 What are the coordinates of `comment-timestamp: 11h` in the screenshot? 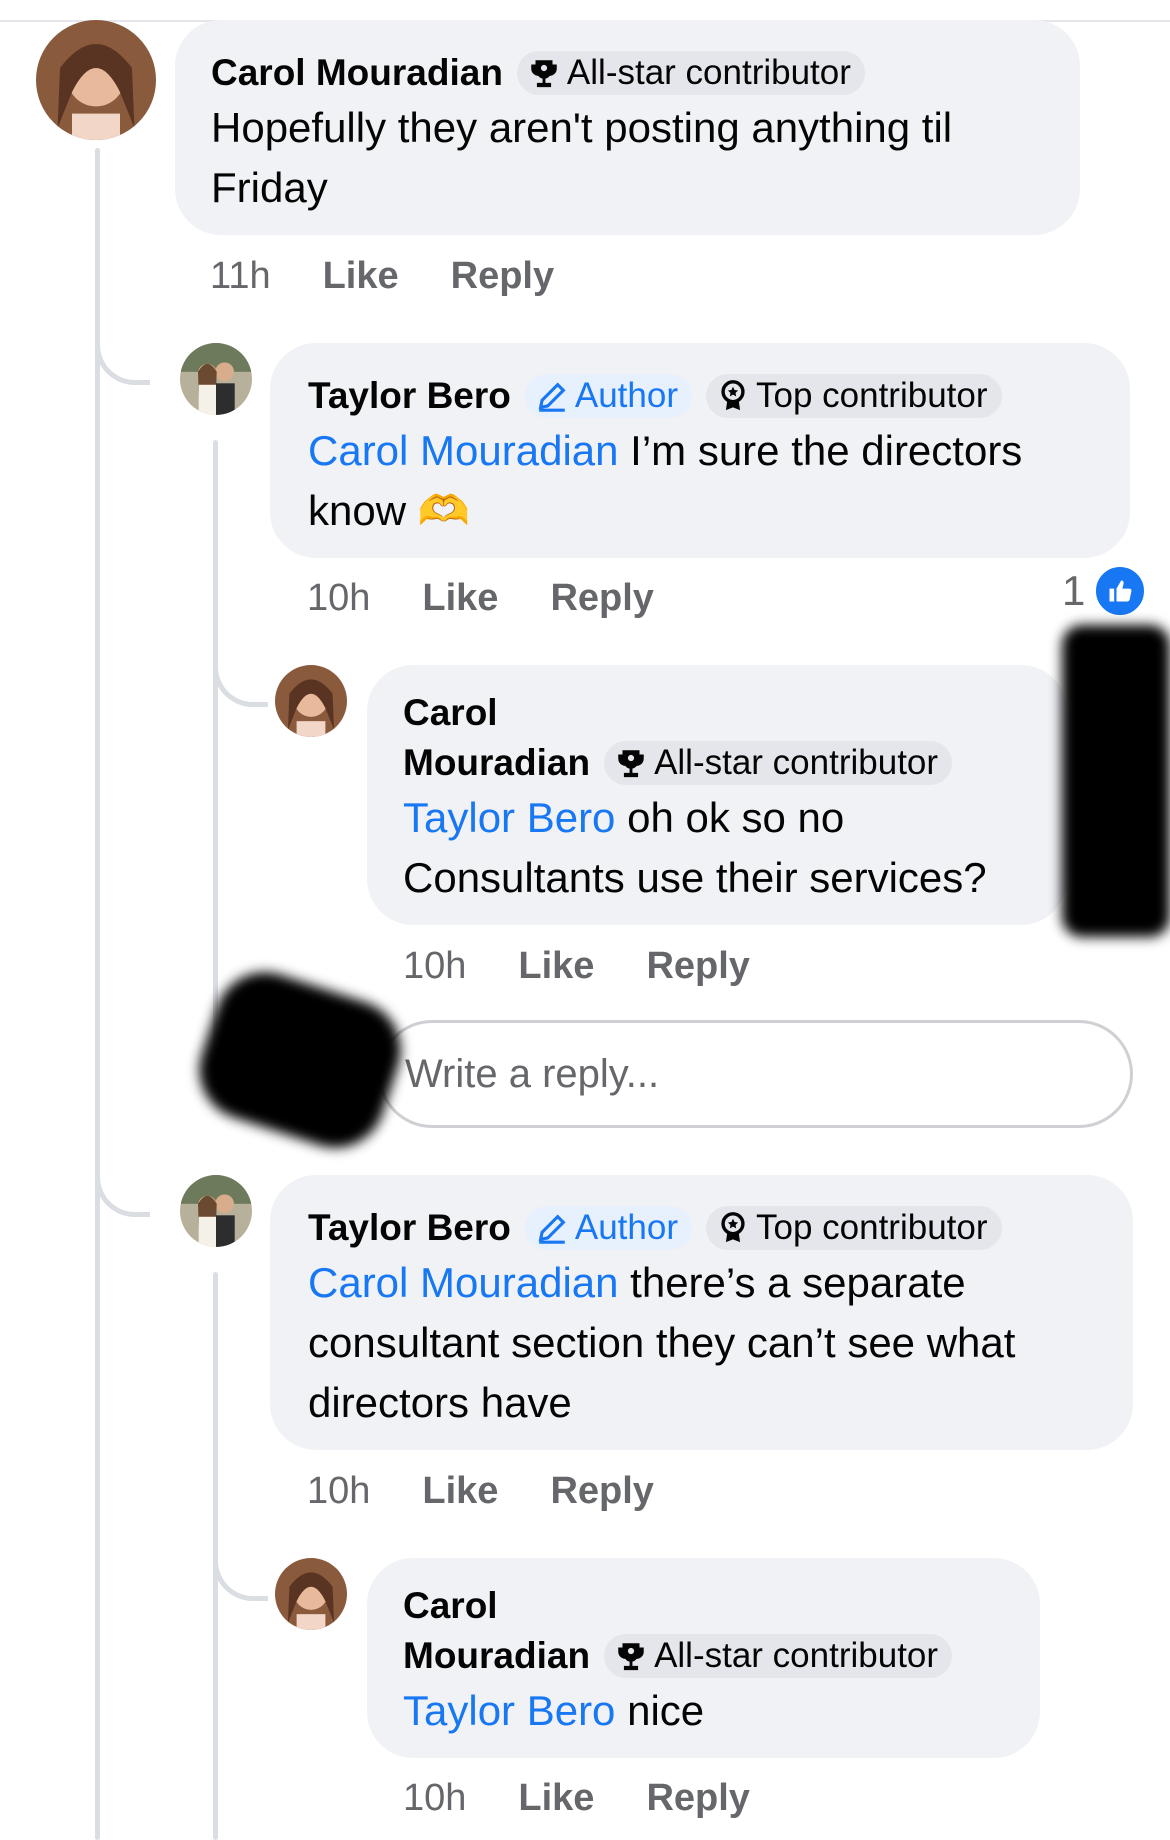 It's located at (240, 276).